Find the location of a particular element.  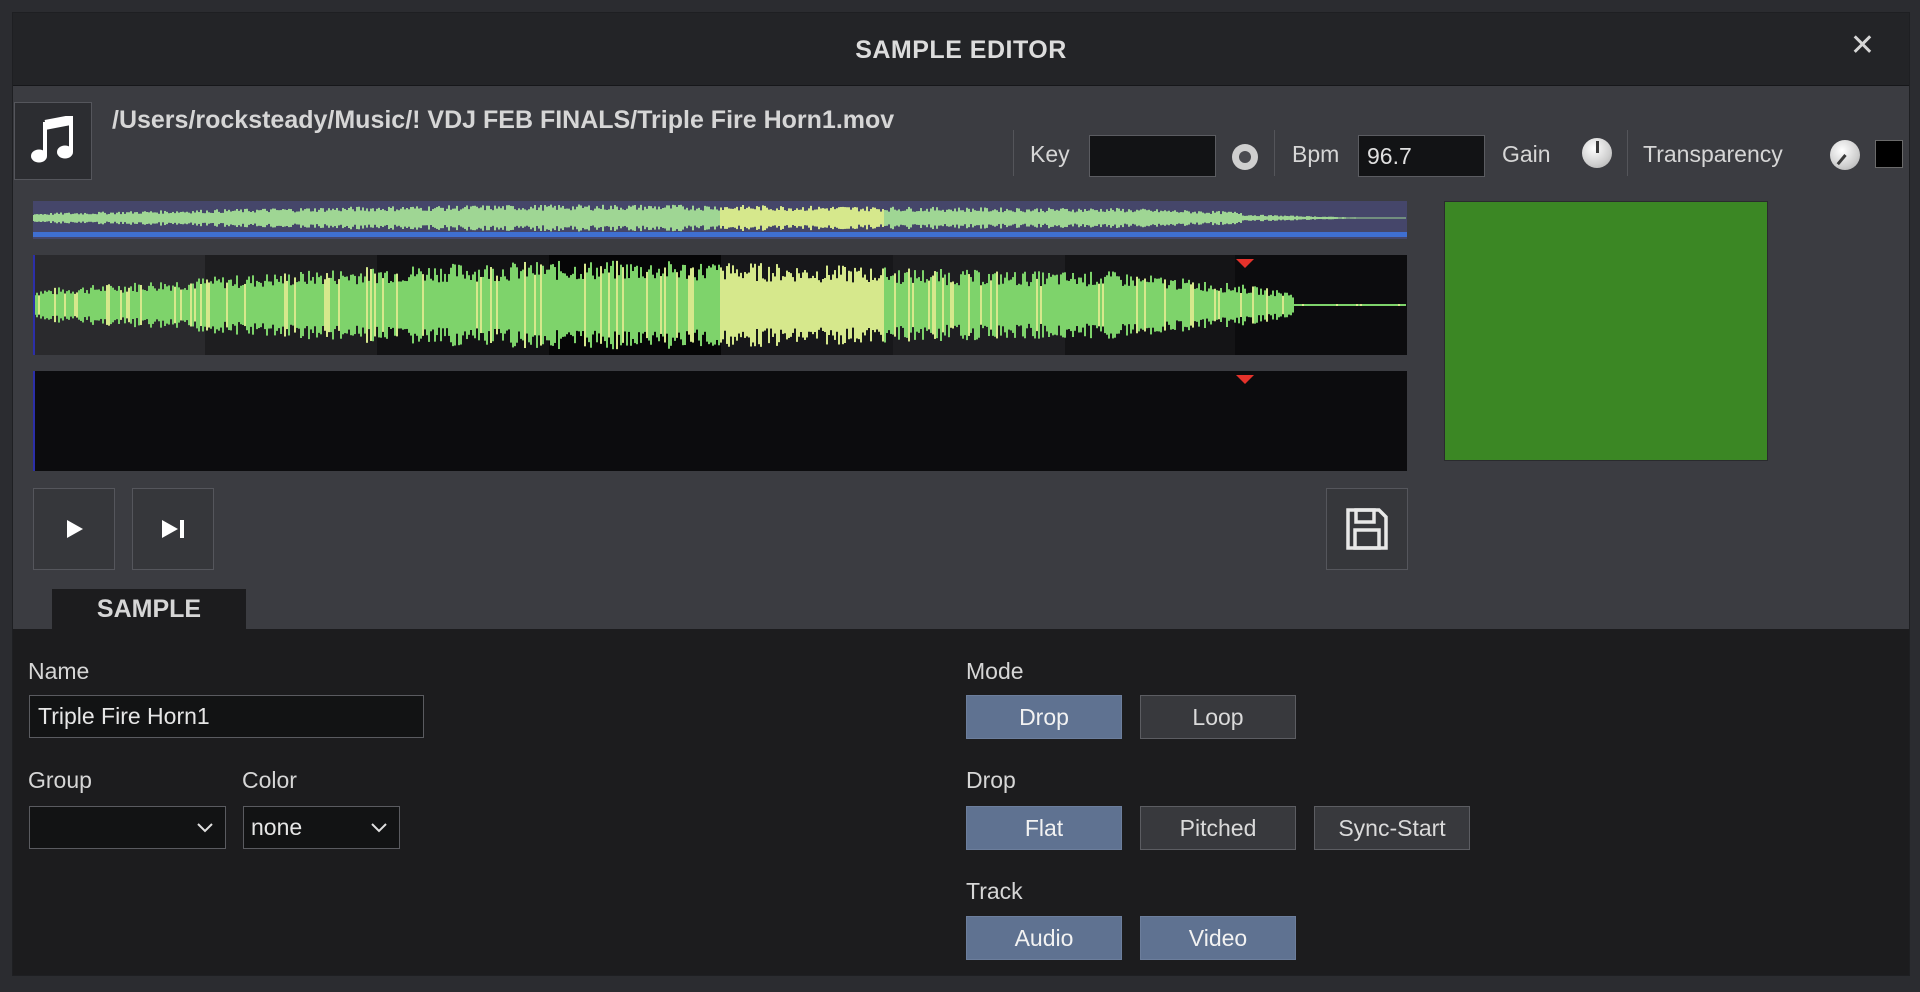

group-select is located at coordinates (127, 827).